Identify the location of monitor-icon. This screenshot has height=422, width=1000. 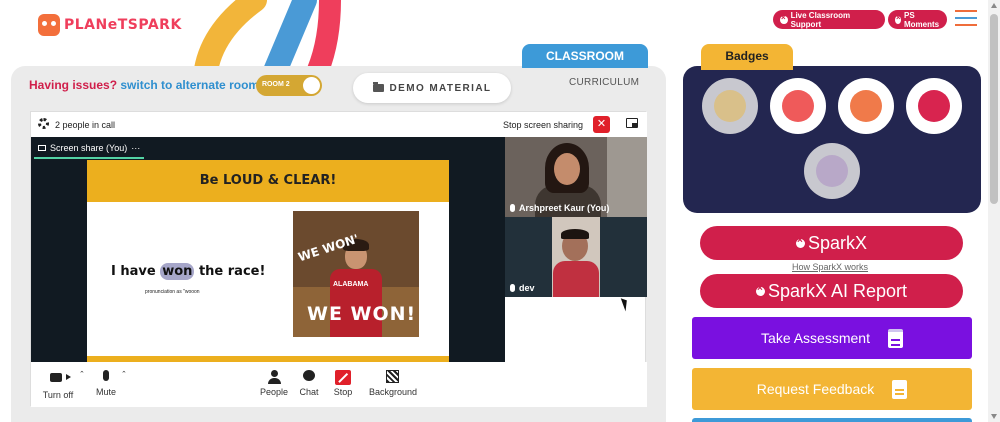
(42, 148).